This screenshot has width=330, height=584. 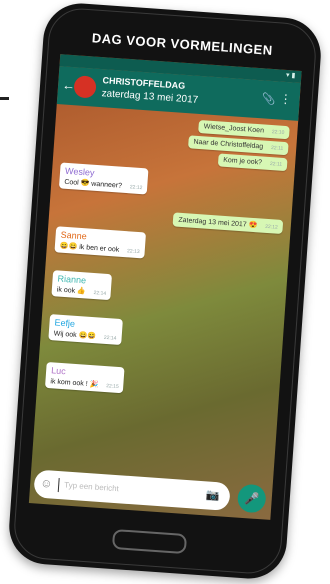 What do you see at coordinates (132, 490) in the screenshot?
I see `message-input-bar: ☺ Typ een bericht 📷` at bounding box center [132, 490].